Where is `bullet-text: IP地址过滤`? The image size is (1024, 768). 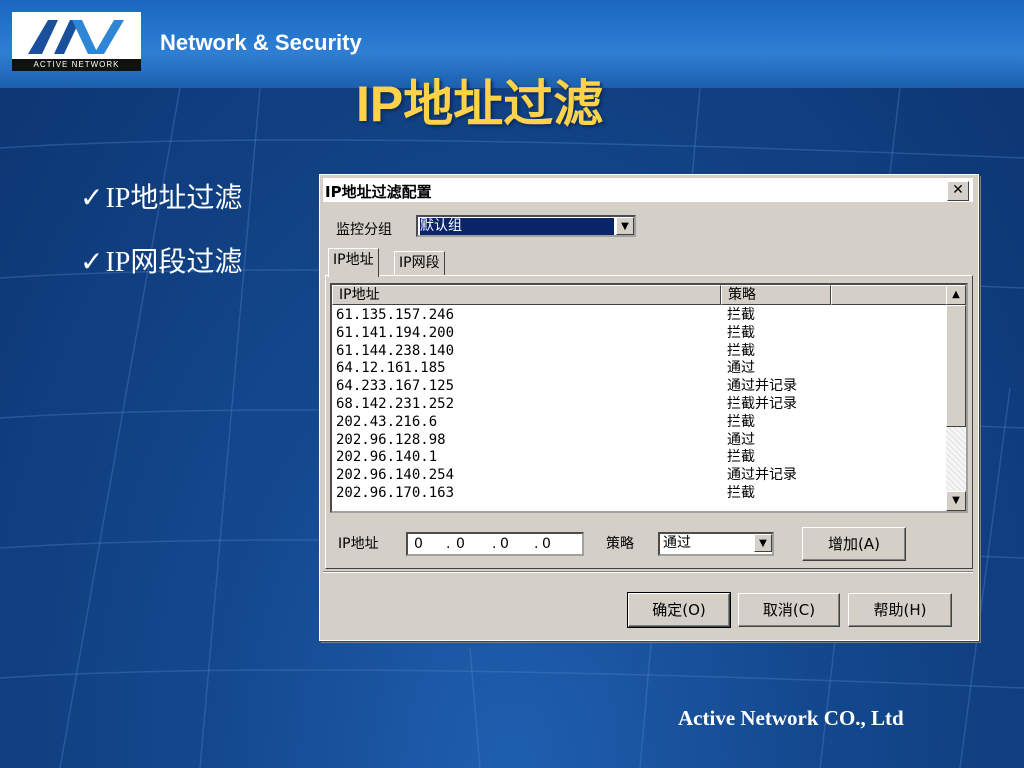 bullet-text: IP地址过滤 is located at coordinates (174, 198).